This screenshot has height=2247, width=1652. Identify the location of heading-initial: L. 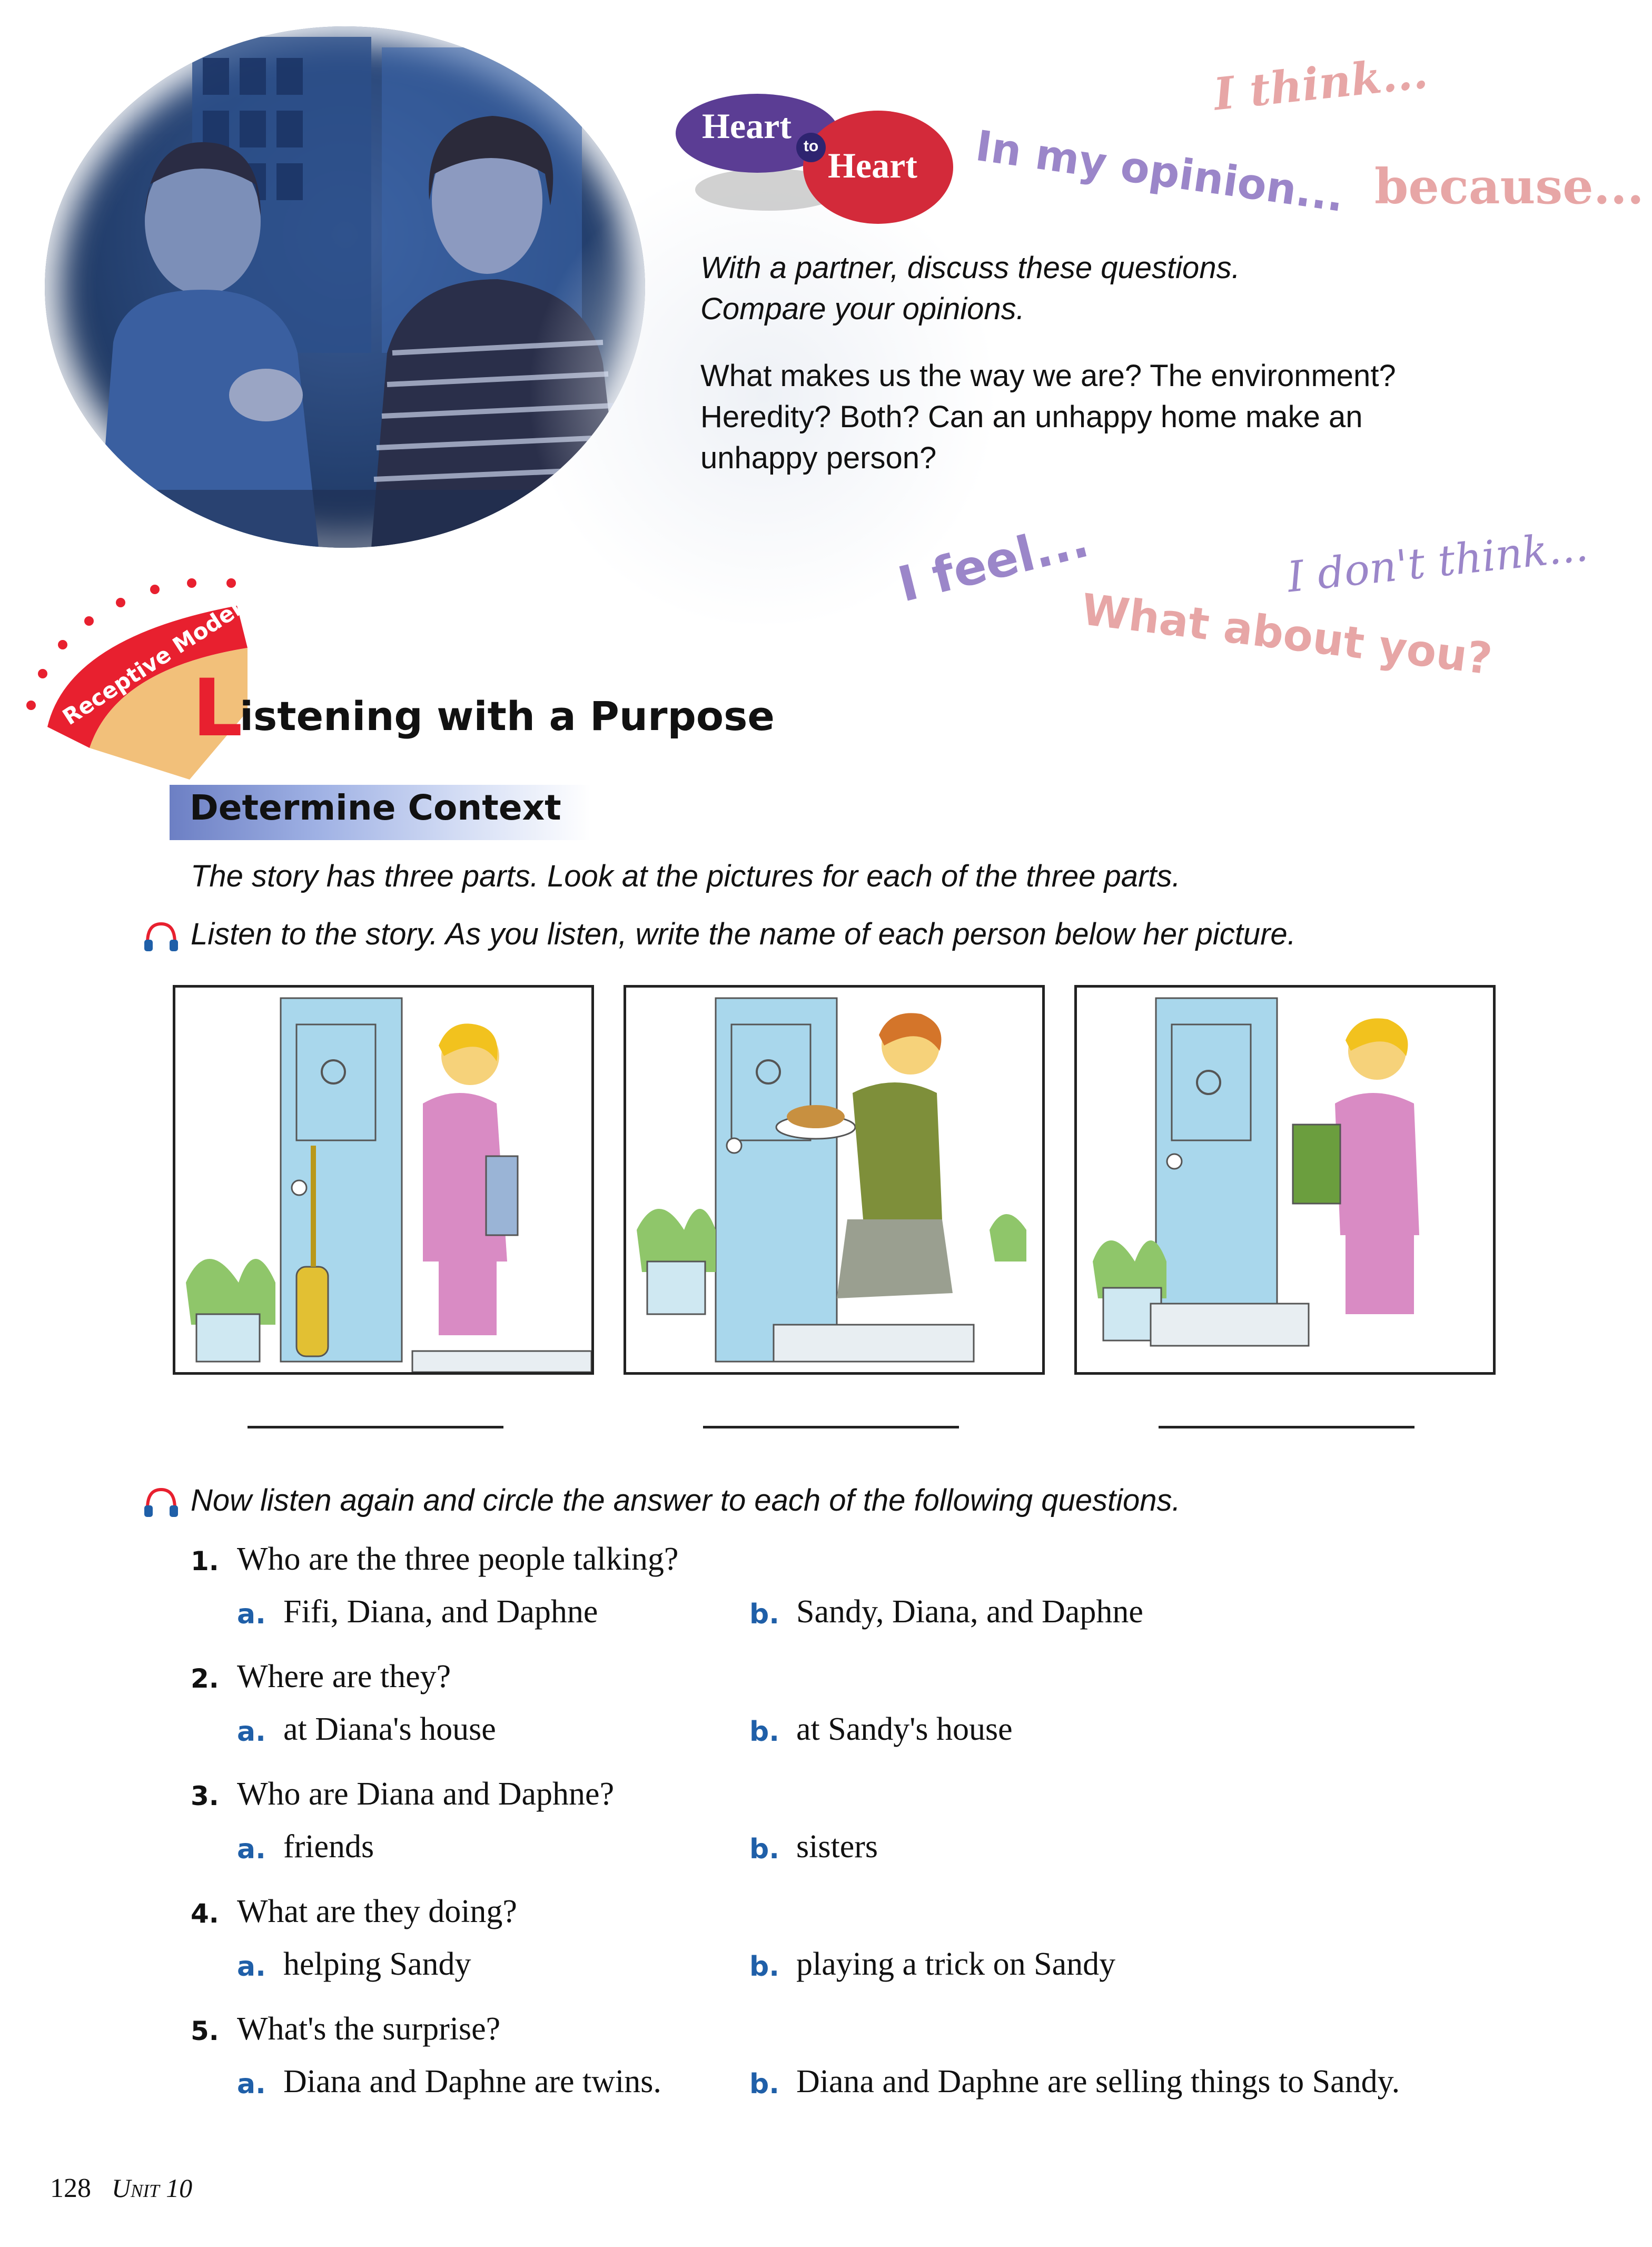
(218, 708).